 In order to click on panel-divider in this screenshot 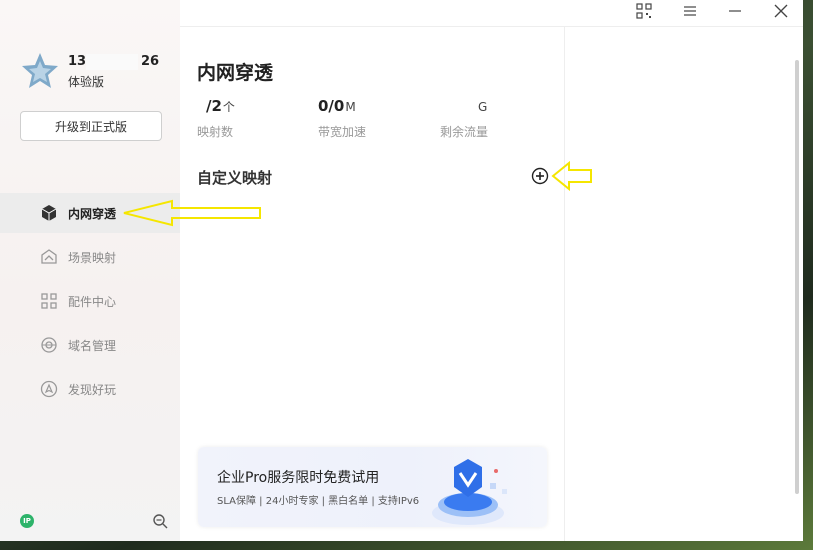, I will do `click(564, 283)`.